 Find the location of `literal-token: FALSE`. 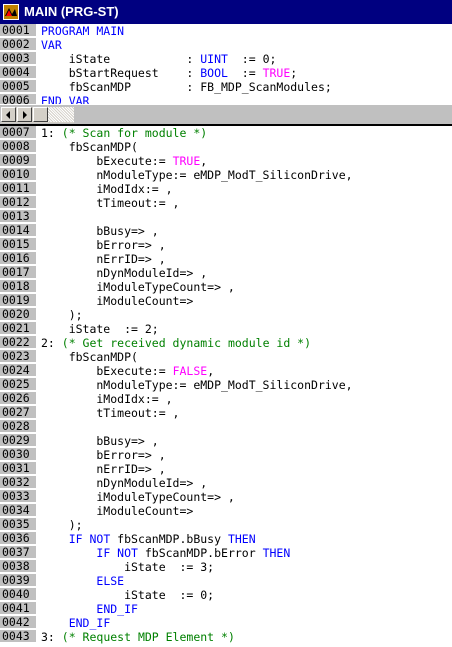

literal-token: FALSE is located at coordinates (190, 371).